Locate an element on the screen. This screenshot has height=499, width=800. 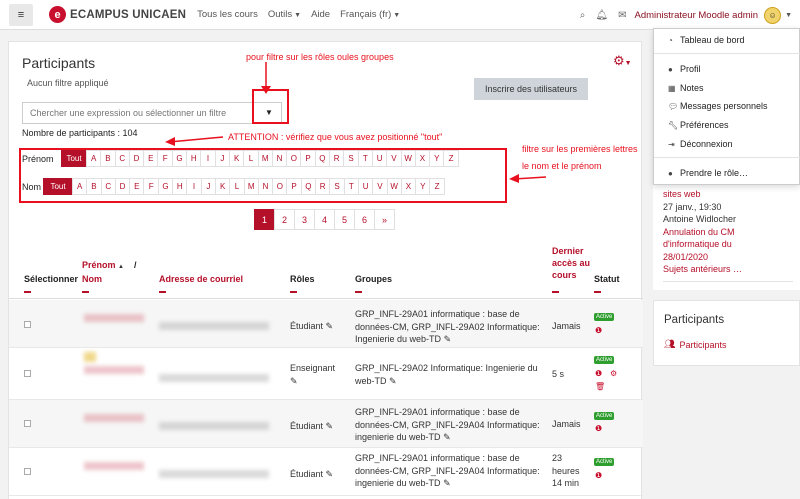
nav-link-tools: Outils ▼ is located at coordinates (284, 14).